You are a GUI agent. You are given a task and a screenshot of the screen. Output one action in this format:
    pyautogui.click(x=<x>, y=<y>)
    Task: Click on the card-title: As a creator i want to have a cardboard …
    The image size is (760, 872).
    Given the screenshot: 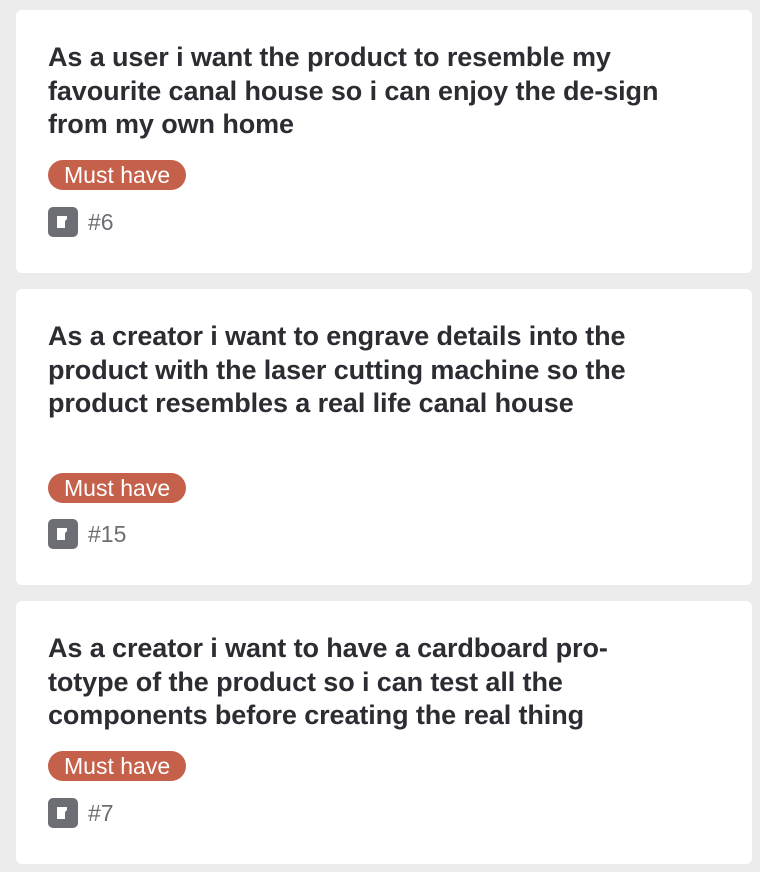 What is the action you would take?
    pyautogui.click(x=328, y=681)
    